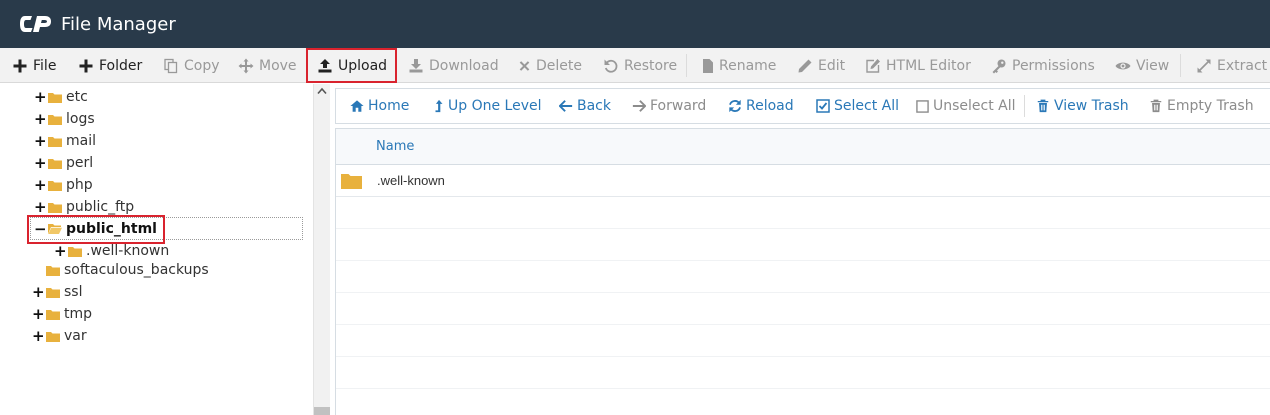  What do you see at coordinates (1242, 65) in the screenshot?
I see `extract-label: Extract` at bounding box center [1242, 65].